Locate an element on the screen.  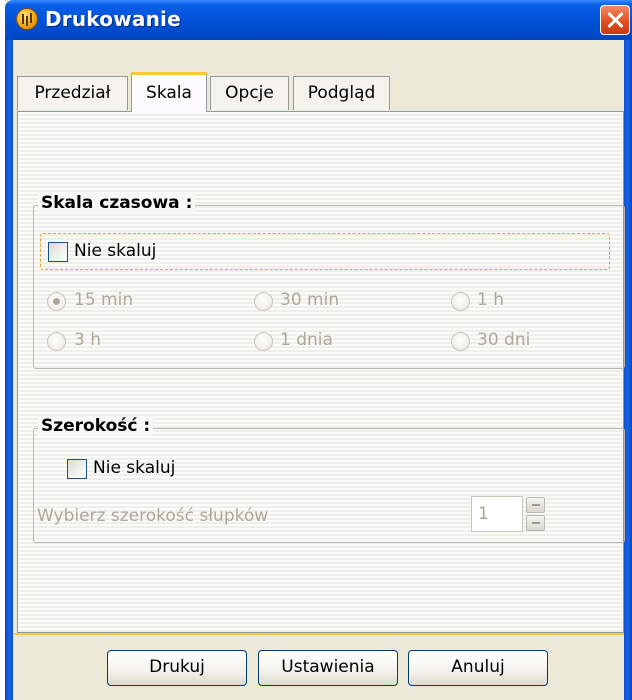
time-scale-no-scale-label: Nie skaluj is located at coordinates (115, 251).